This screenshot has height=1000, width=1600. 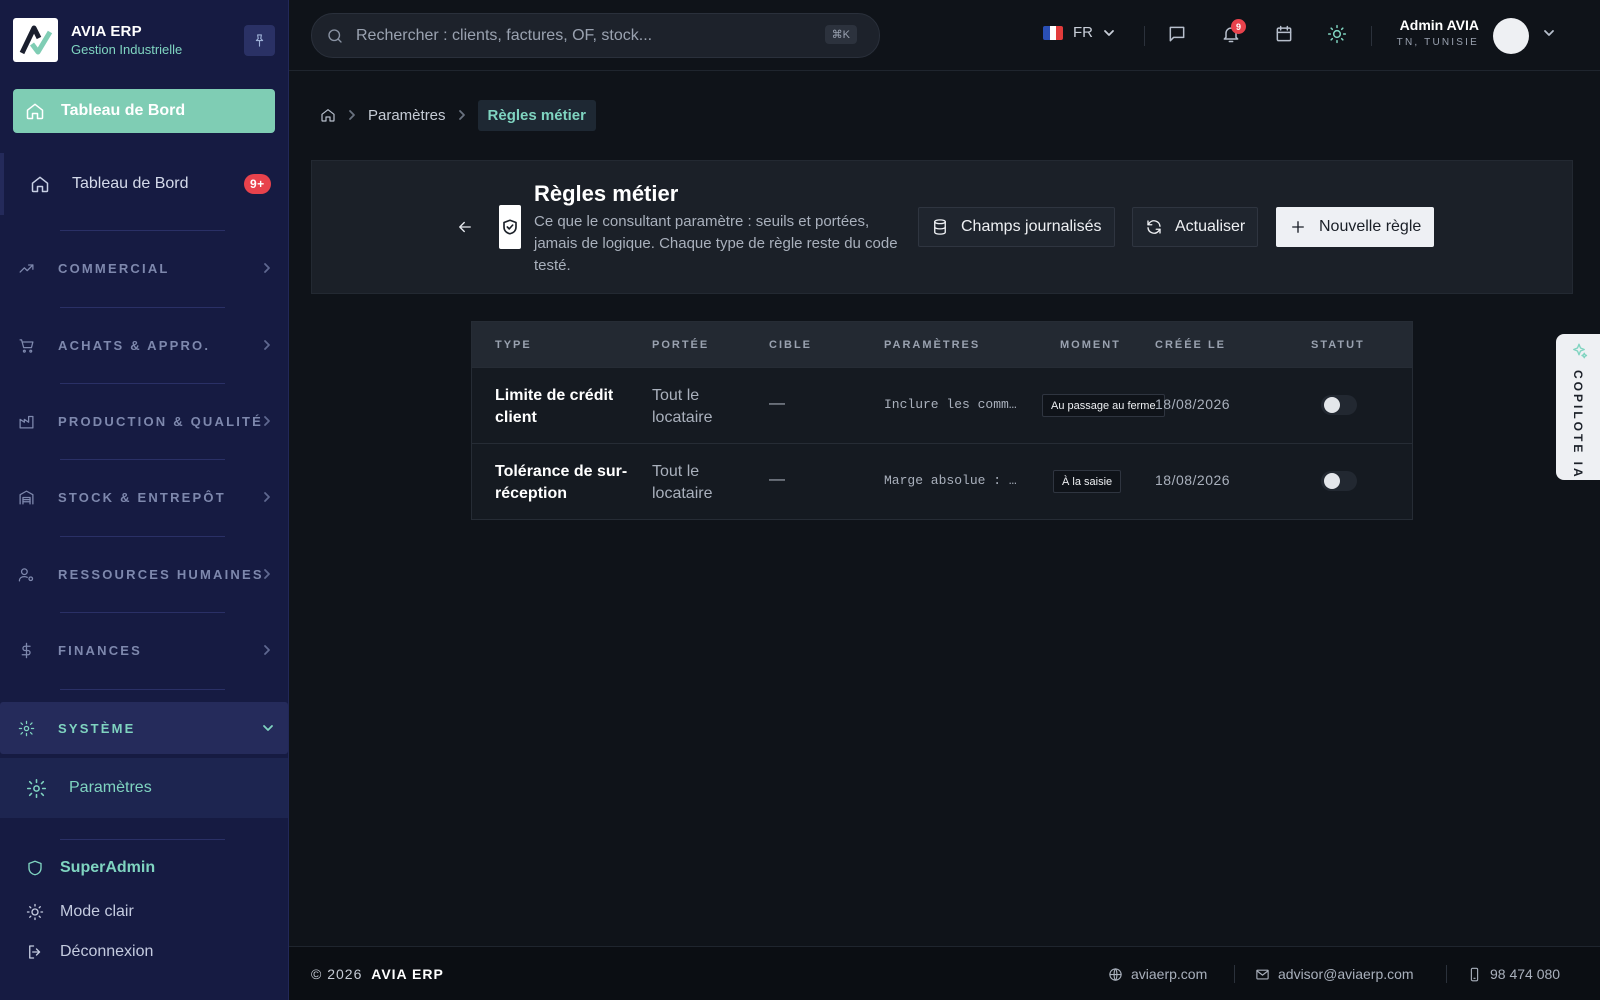 What do you see at coordinates (1580, 351) in the screenshot?
I see `sparkles-icon` at bounding box center [1580, 351].